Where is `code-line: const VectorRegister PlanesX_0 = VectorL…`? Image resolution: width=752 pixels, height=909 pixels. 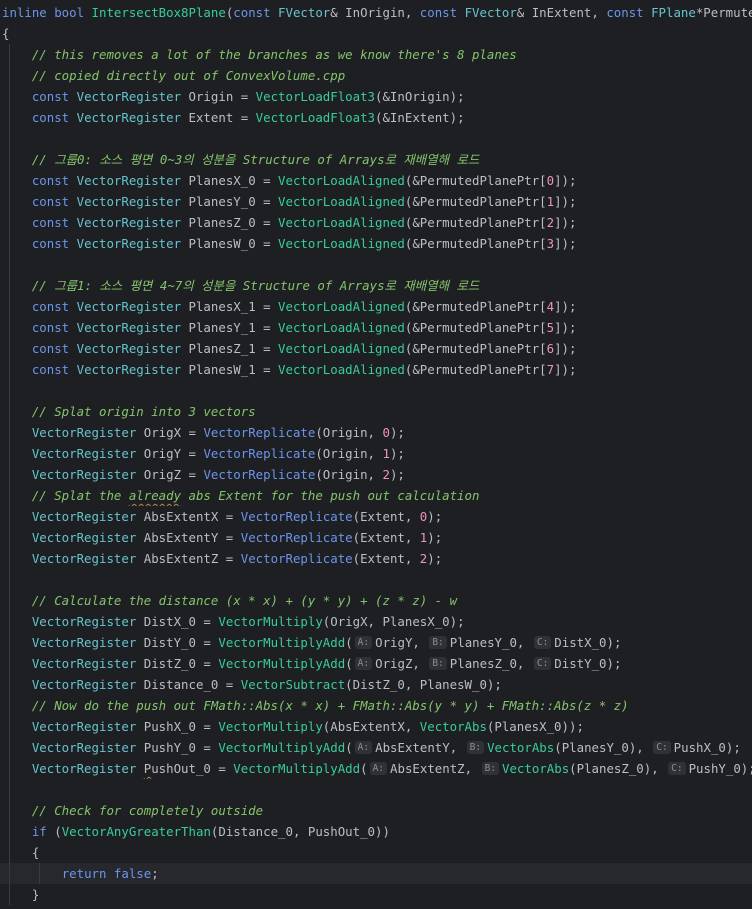 code-line: const VectorRegister PlanesX_0 = VectorL… is located at coordinates (376, 180).